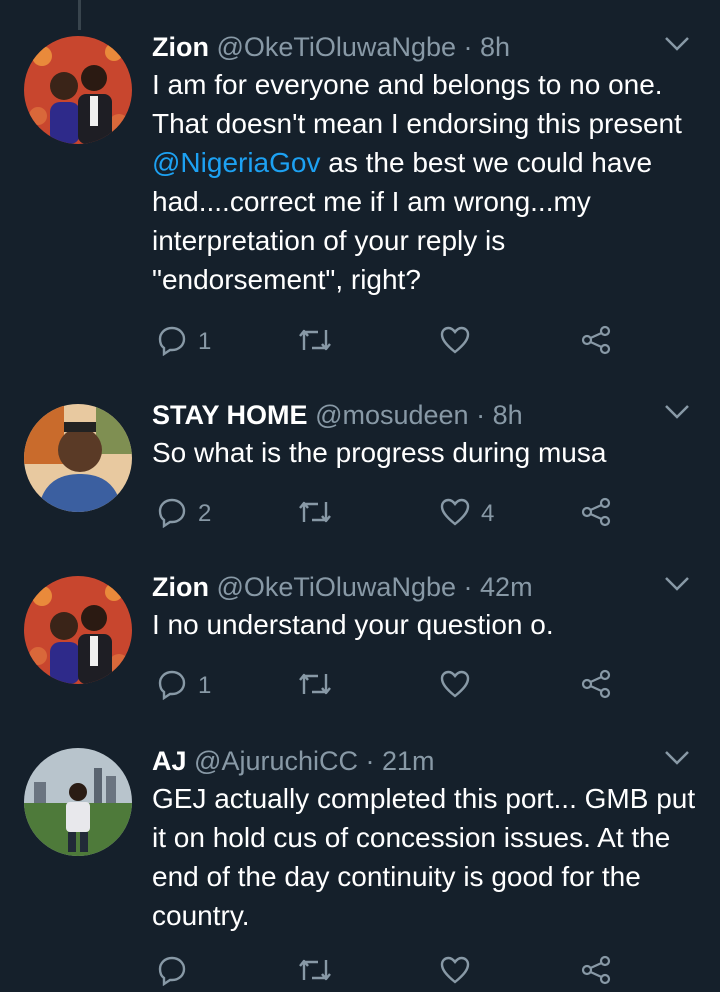  I want to click on tweet-header: Zion @OkeTiOluwaNgbe · 42m, so click(426, 587).